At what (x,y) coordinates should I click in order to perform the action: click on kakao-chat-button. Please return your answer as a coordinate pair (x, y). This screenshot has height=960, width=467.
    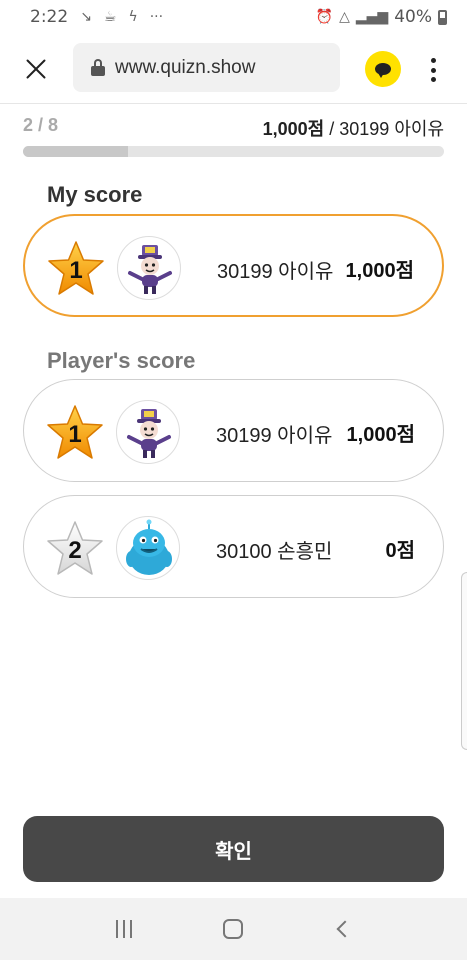
    Looking at the image, I should click on (383, 69).